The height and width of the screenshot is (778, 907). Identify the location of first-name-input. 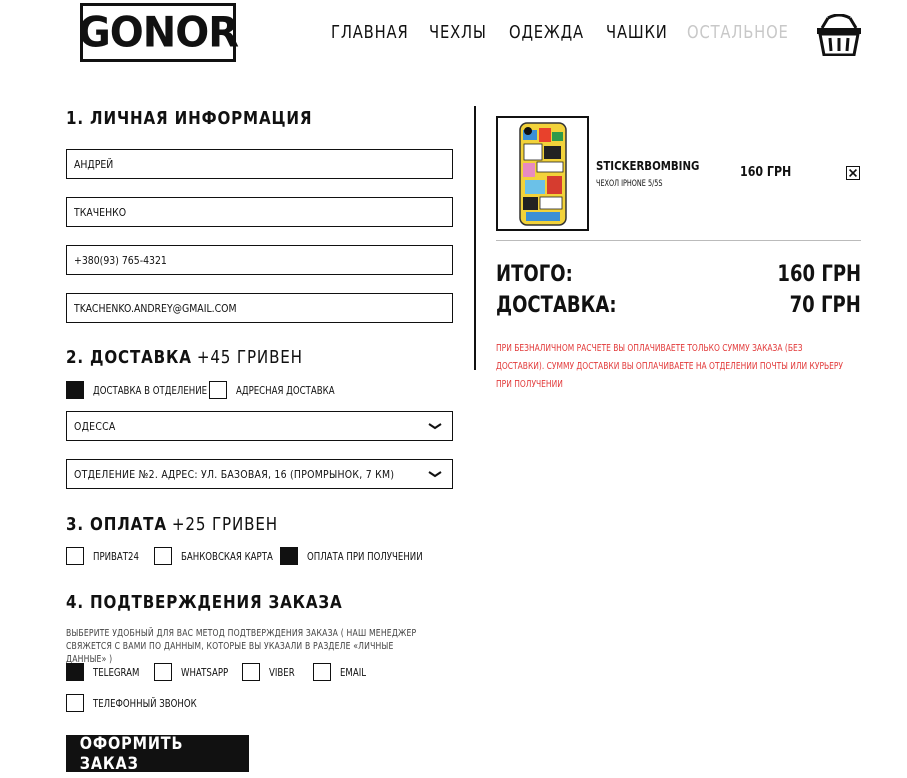
(235, 164).